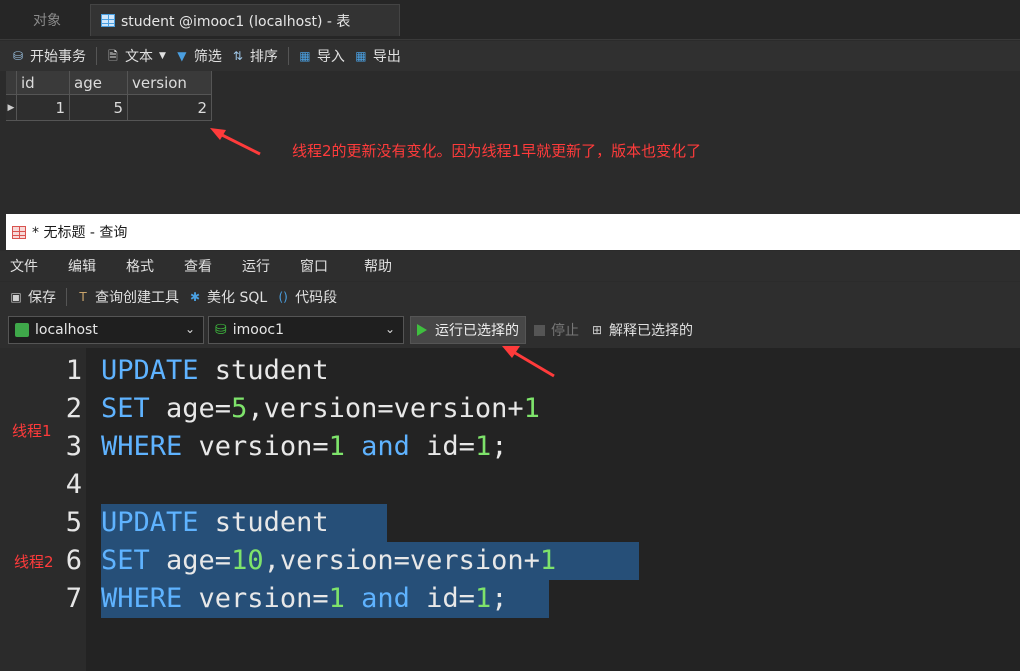  What do you see at coordinates (510, 523) in the screenshot?
I see `code-line: 5 UPDATE student` at bounding box center [510, 523].